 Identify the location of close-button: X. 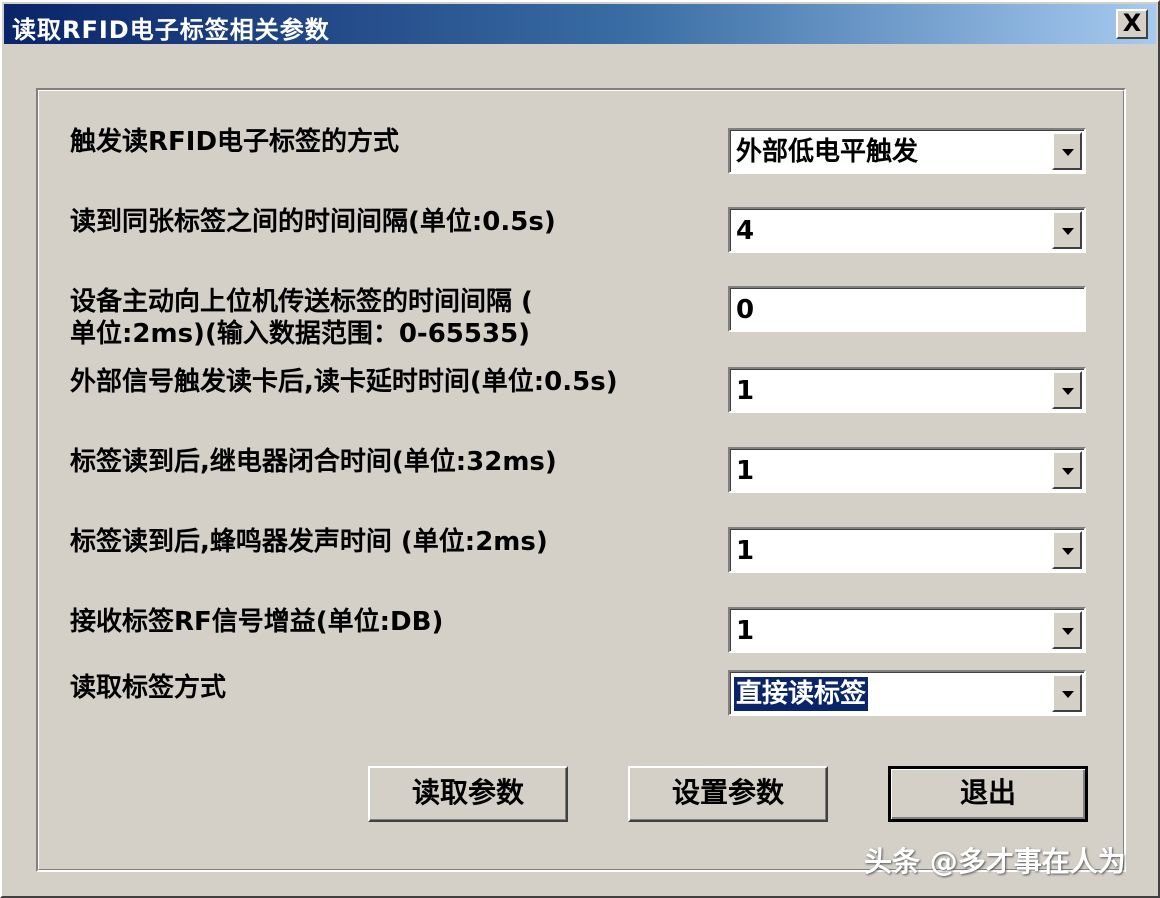
(1132, 24).